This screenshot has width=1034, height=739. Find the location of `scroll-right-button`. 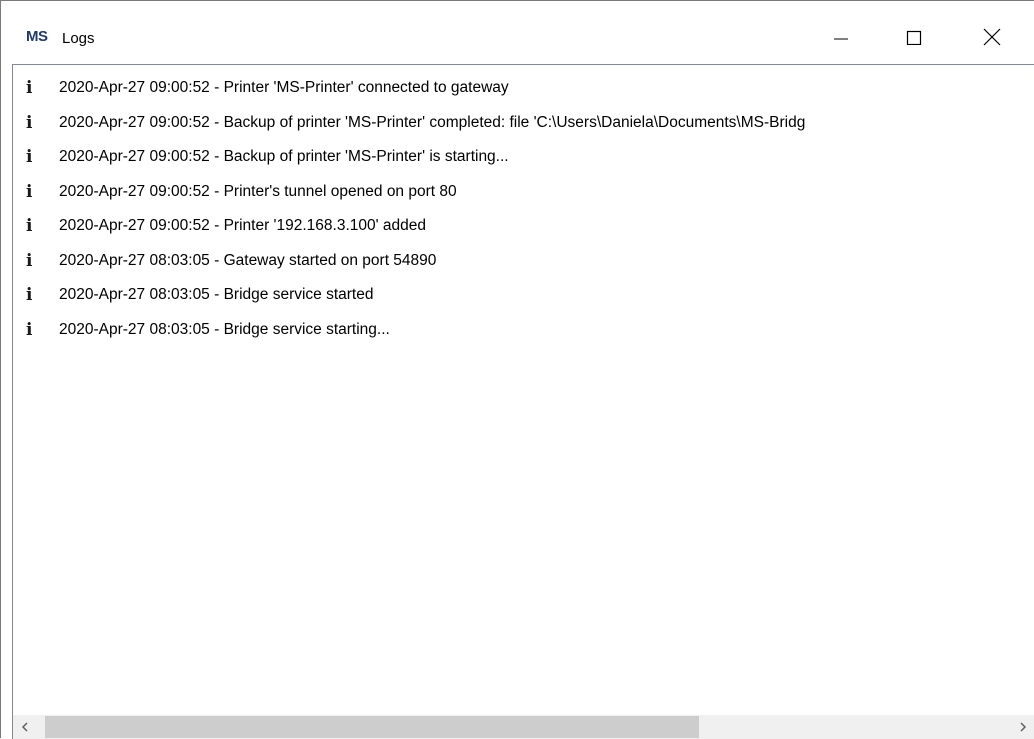

scroll-right-button is located at coordinates (1022, 727).